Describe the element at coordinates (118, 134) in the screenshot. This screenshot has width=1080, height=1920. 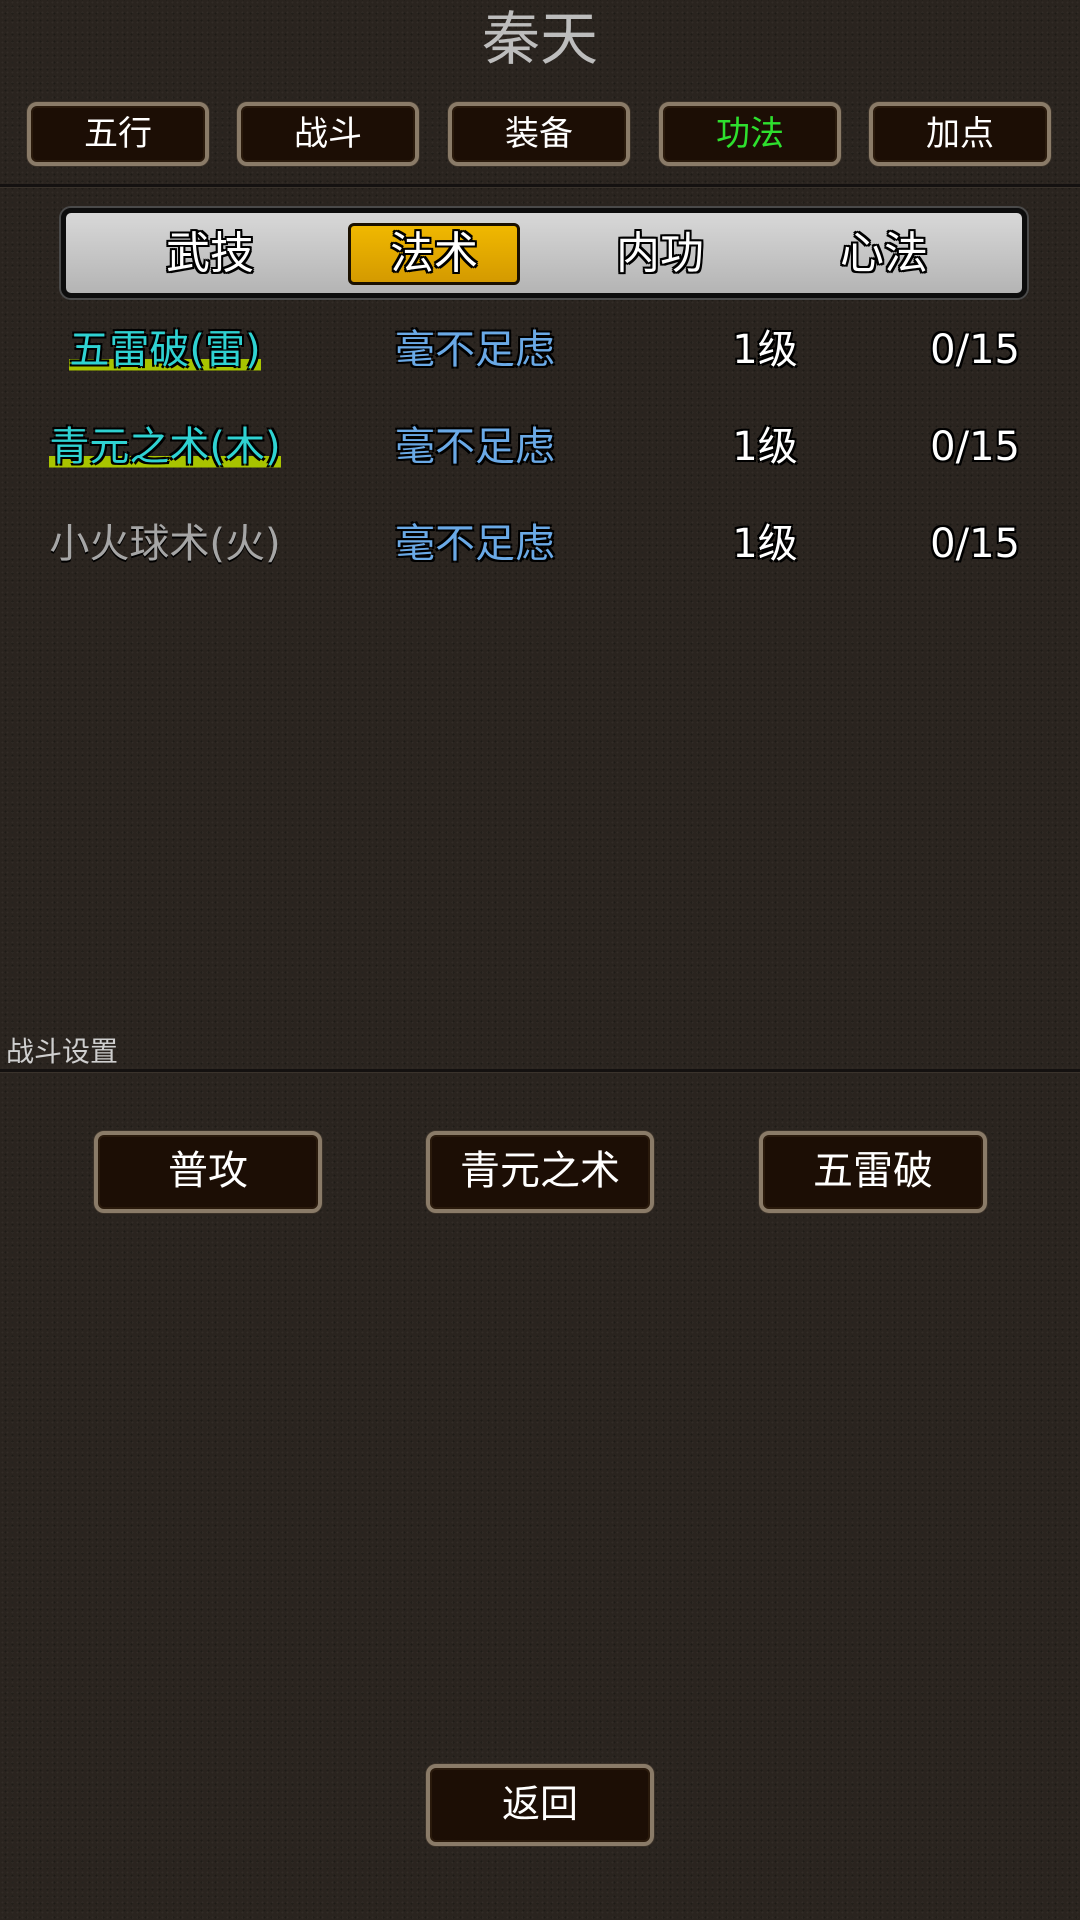
I see `tab-wuxing: 五行` at that location.